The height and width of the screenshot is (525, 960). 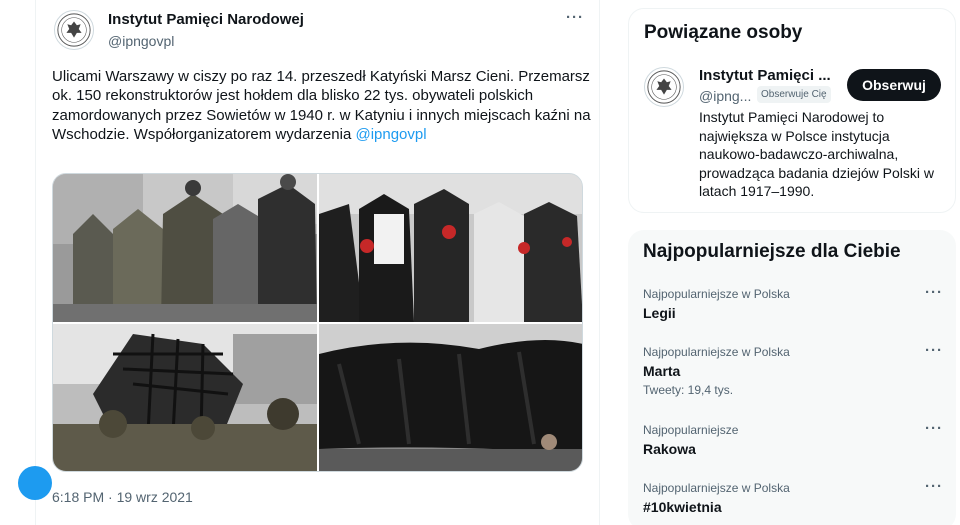 I want to click on photo-women-candles, so click(x=451, y=248).